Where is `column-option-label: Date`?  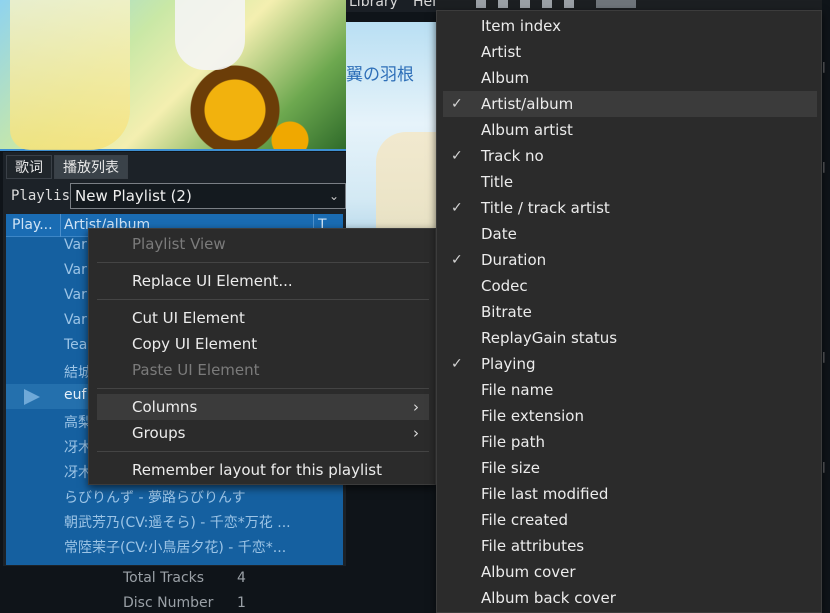
column-option-label: Date is located at coordinates (499, 234).